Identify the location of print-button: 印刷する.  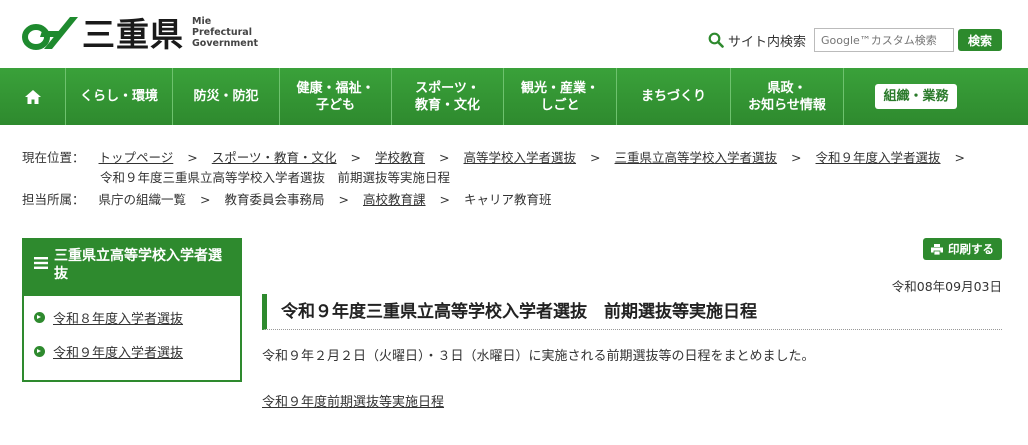
(962, 249).